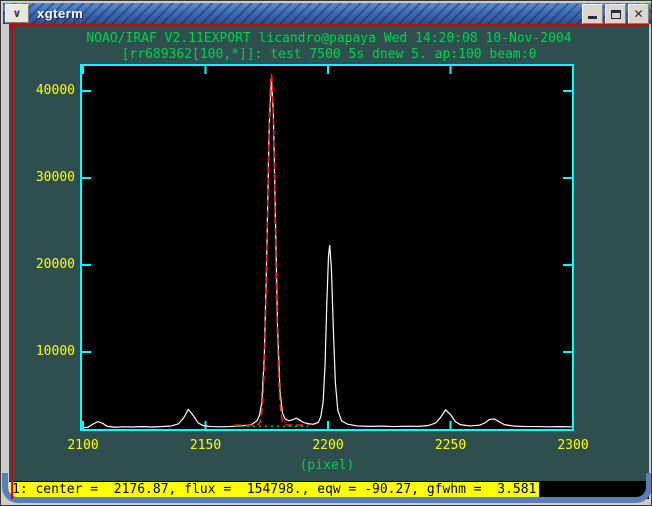 Image resolution: width=652 pixels, height=506 pixels. I want to click on minimize-button, so click(592, 14).